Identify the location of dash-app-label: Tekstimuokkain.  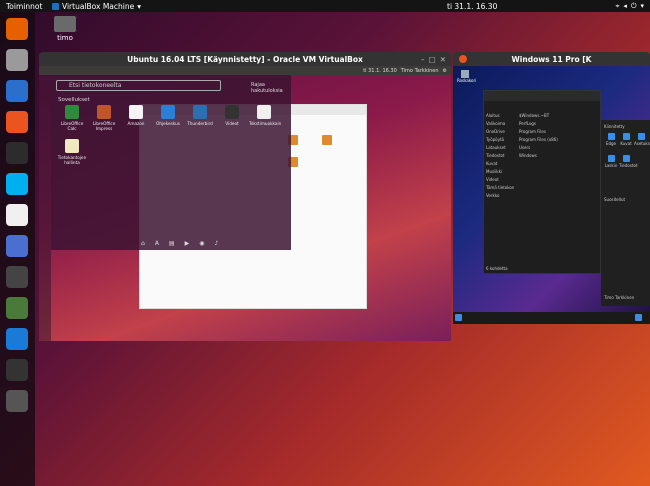
(265, 123).